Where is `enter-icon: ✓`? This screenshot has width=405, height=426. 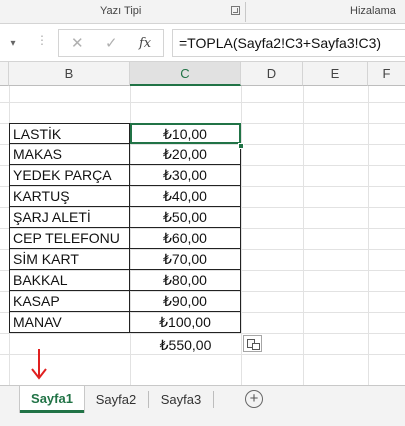
enter-icon: ✓ is located at coordinates (111, 43).